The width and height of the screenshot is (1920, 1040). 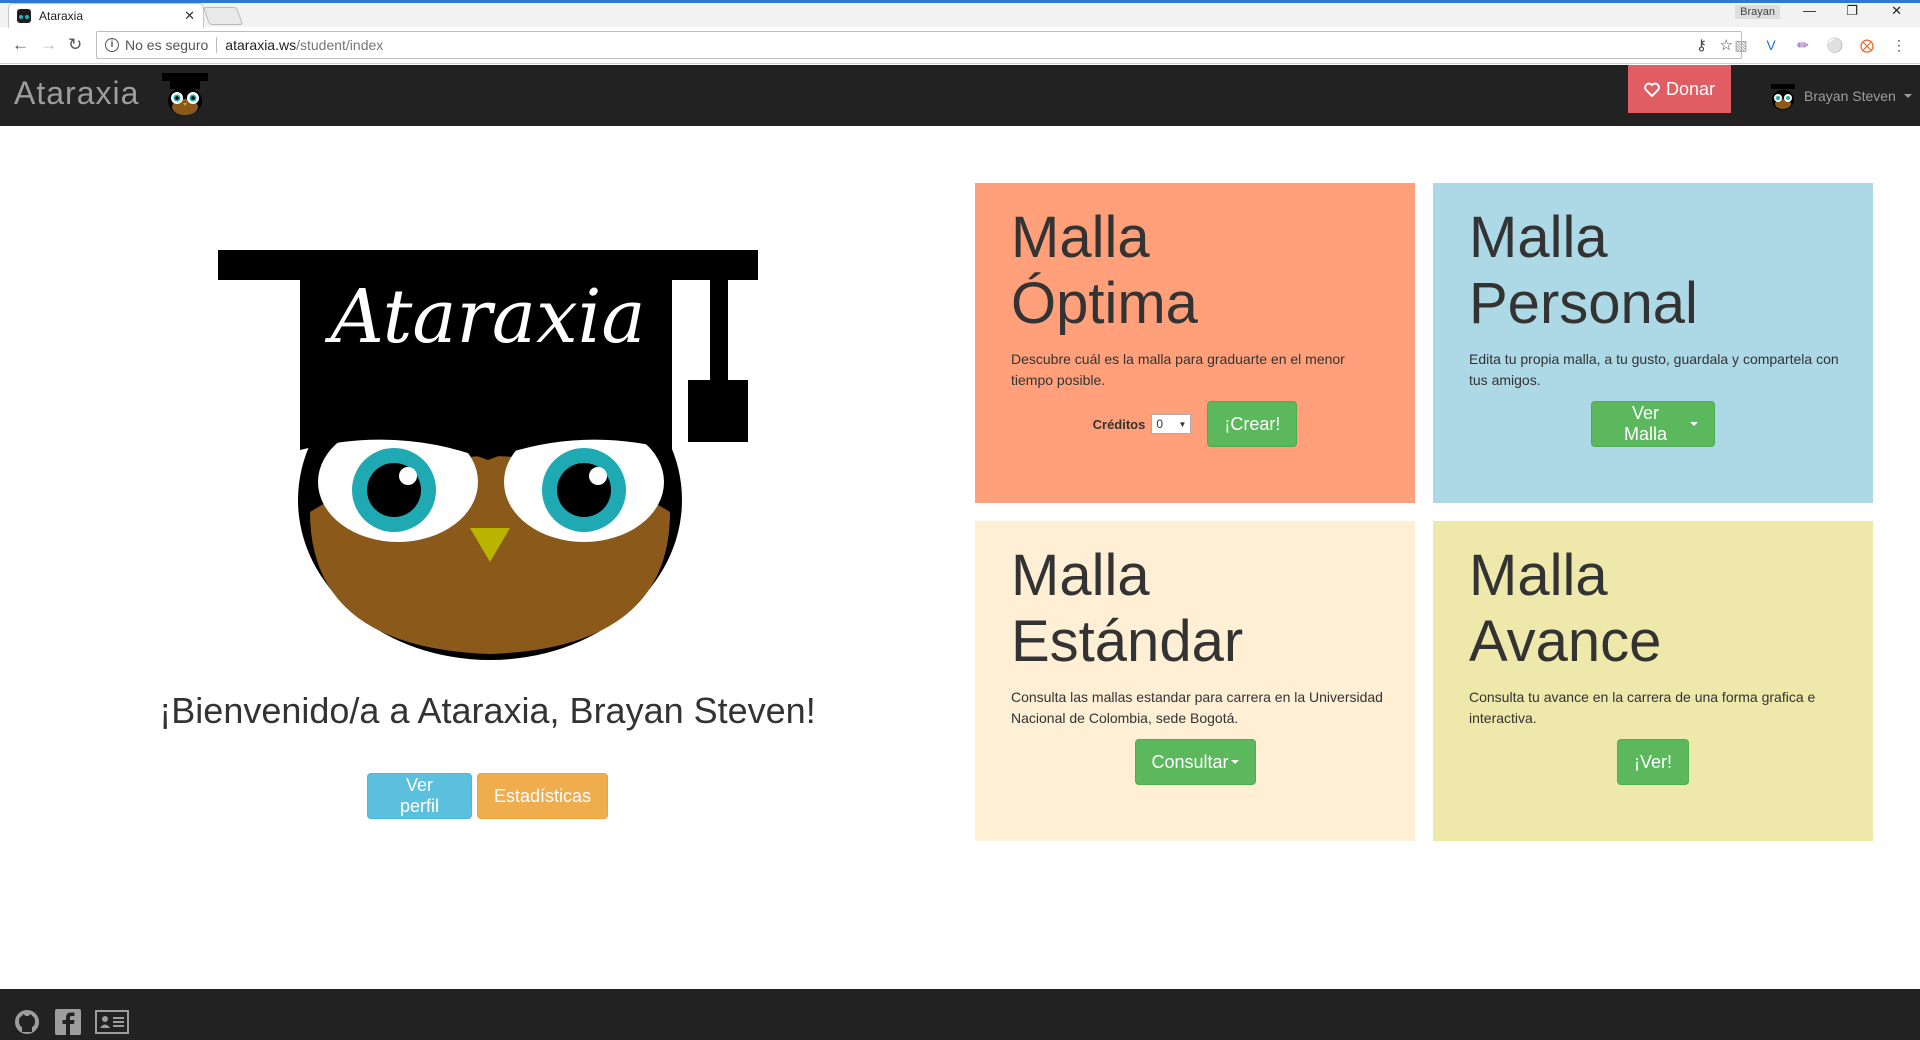 What do you see at coordinates (185, 94) in the screenshot?
I see `owl-logo-icon` at bounding box center [185, 94].